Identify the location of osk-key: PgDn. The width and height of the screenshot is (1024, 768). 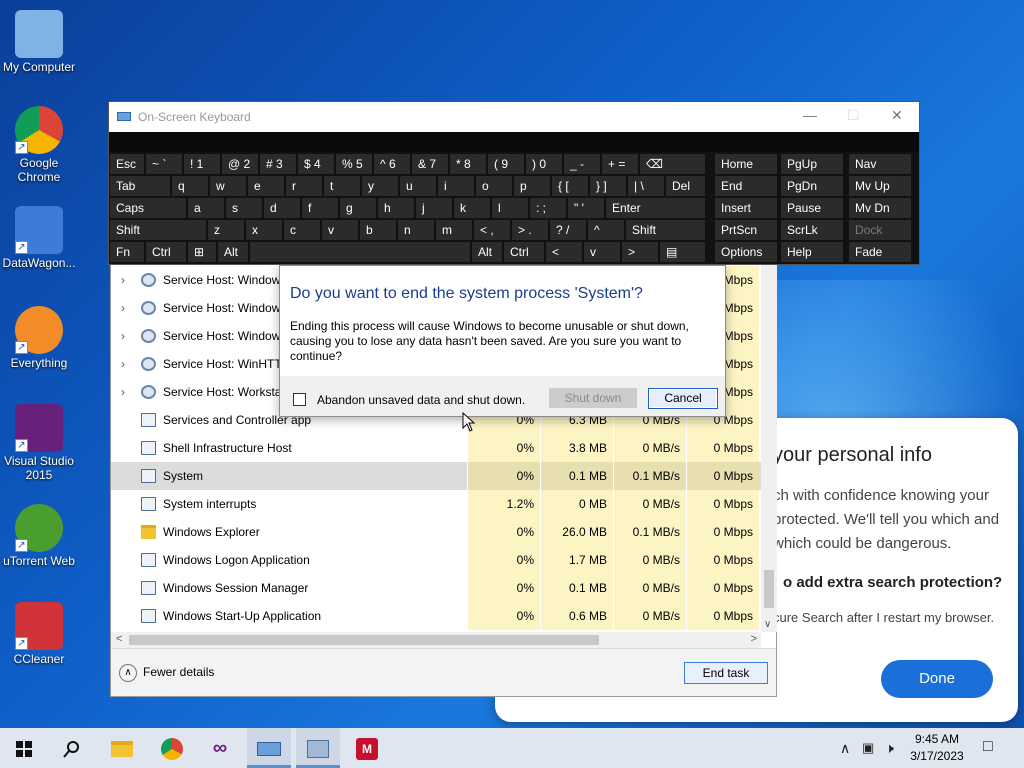
(812, 186).